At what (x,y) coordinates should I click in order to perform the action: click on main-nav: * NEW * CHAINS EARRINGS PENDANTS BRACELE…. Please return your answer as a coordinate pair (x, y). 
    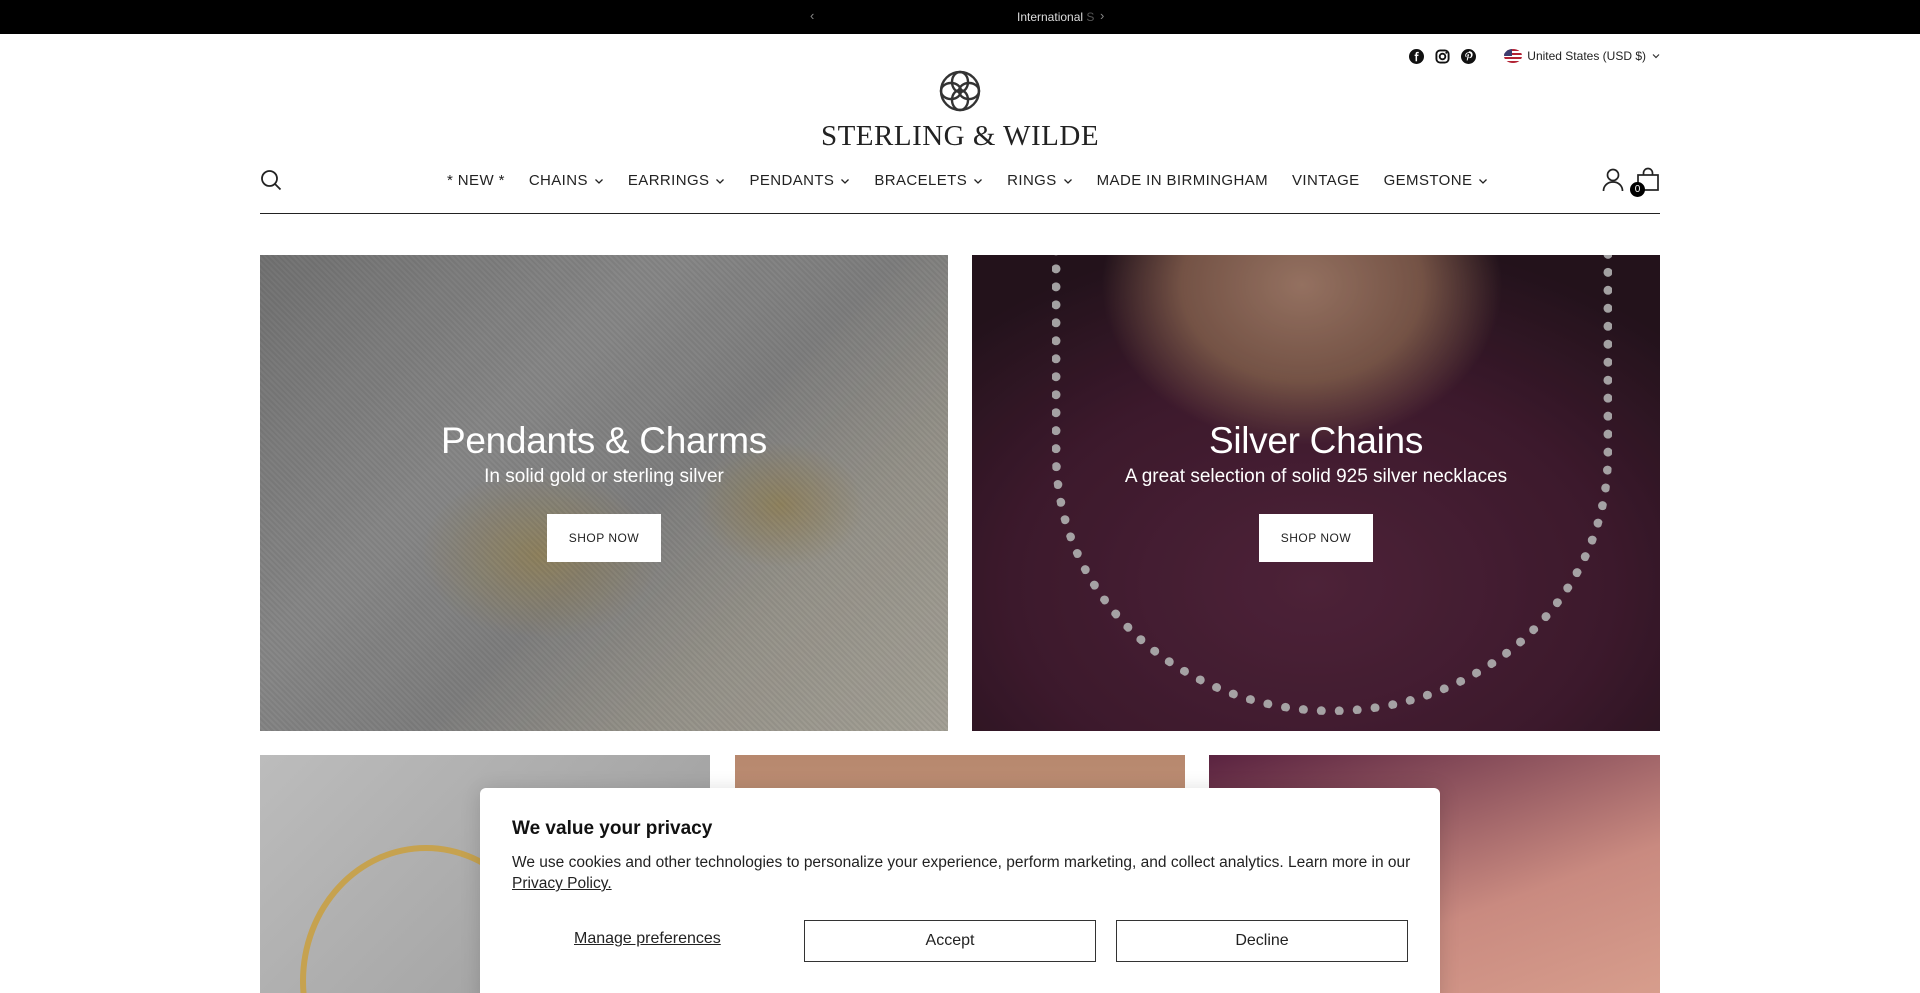
    Looking at the image, I should click on (967, 180).